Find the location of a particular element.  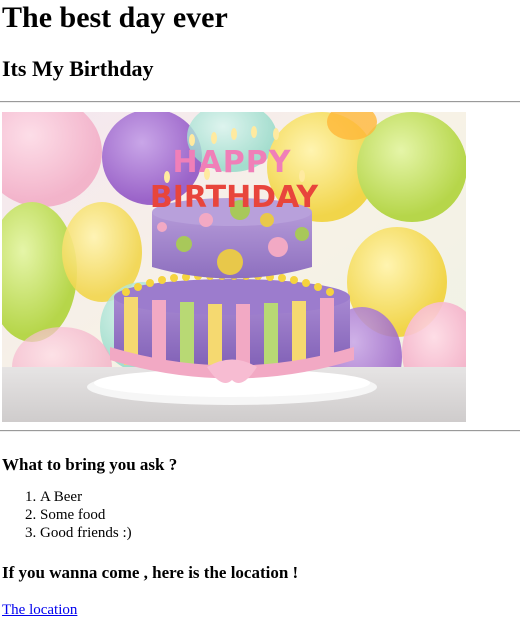

bring-heading: What to bring you ask ? is located at coordinates (90, 464).